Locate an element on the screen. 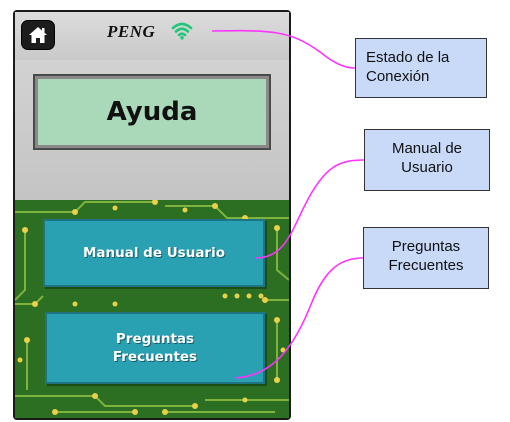 The width and height of the screenshot is (510, 422). faq-label: Preguntas Frecuentes is located at coordinates (155, 348).